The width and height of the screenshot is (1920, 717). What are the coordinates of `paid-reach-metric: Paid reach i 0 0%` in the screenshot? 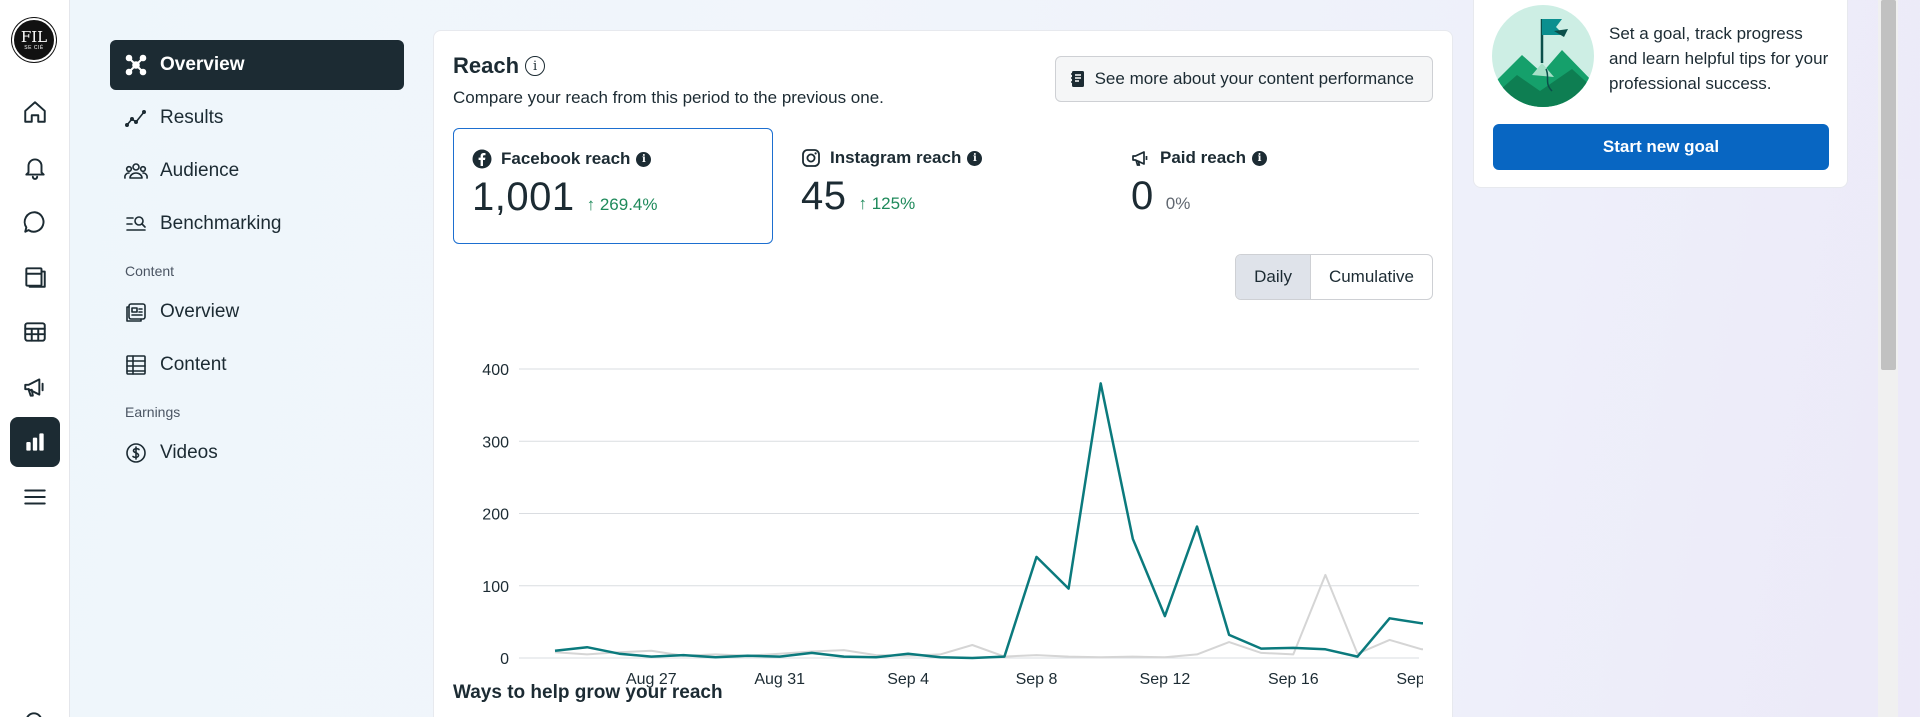 It's located at (1273, 186).